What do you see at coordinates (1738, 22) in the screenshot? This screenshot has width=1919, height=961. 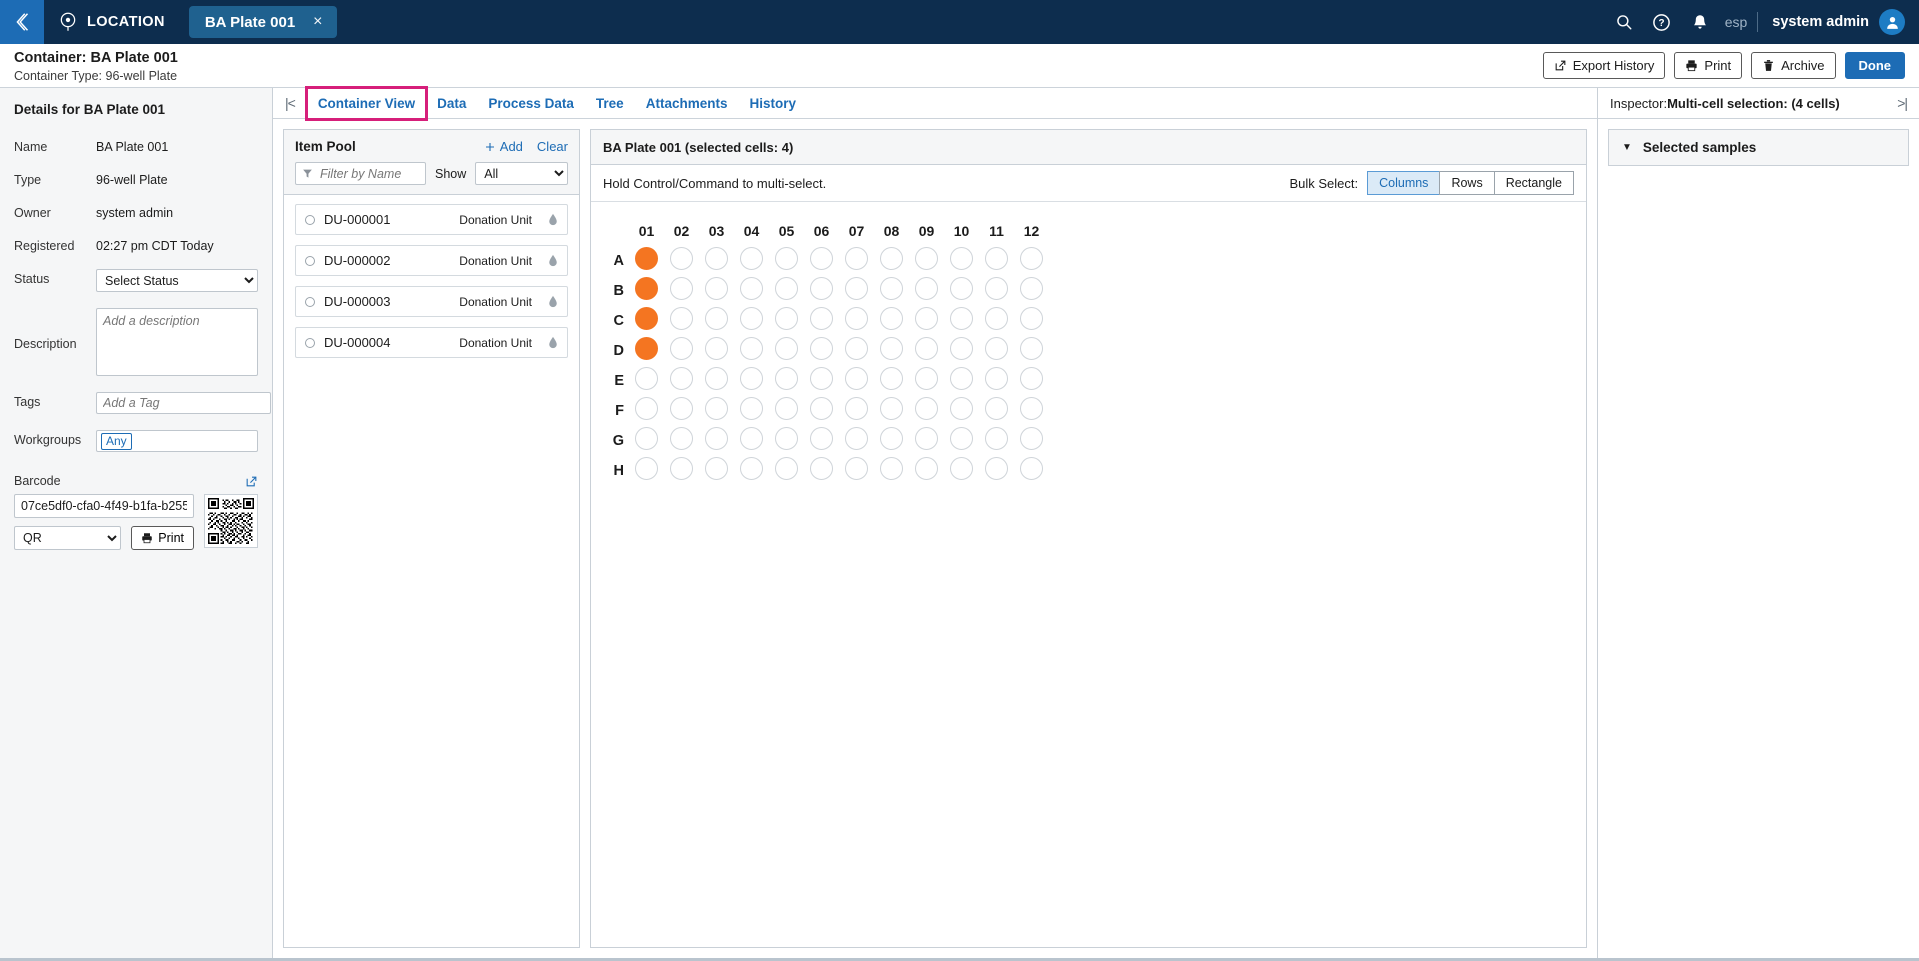 I see `locale-switcher: esp` at bounding box center [1738, 22].